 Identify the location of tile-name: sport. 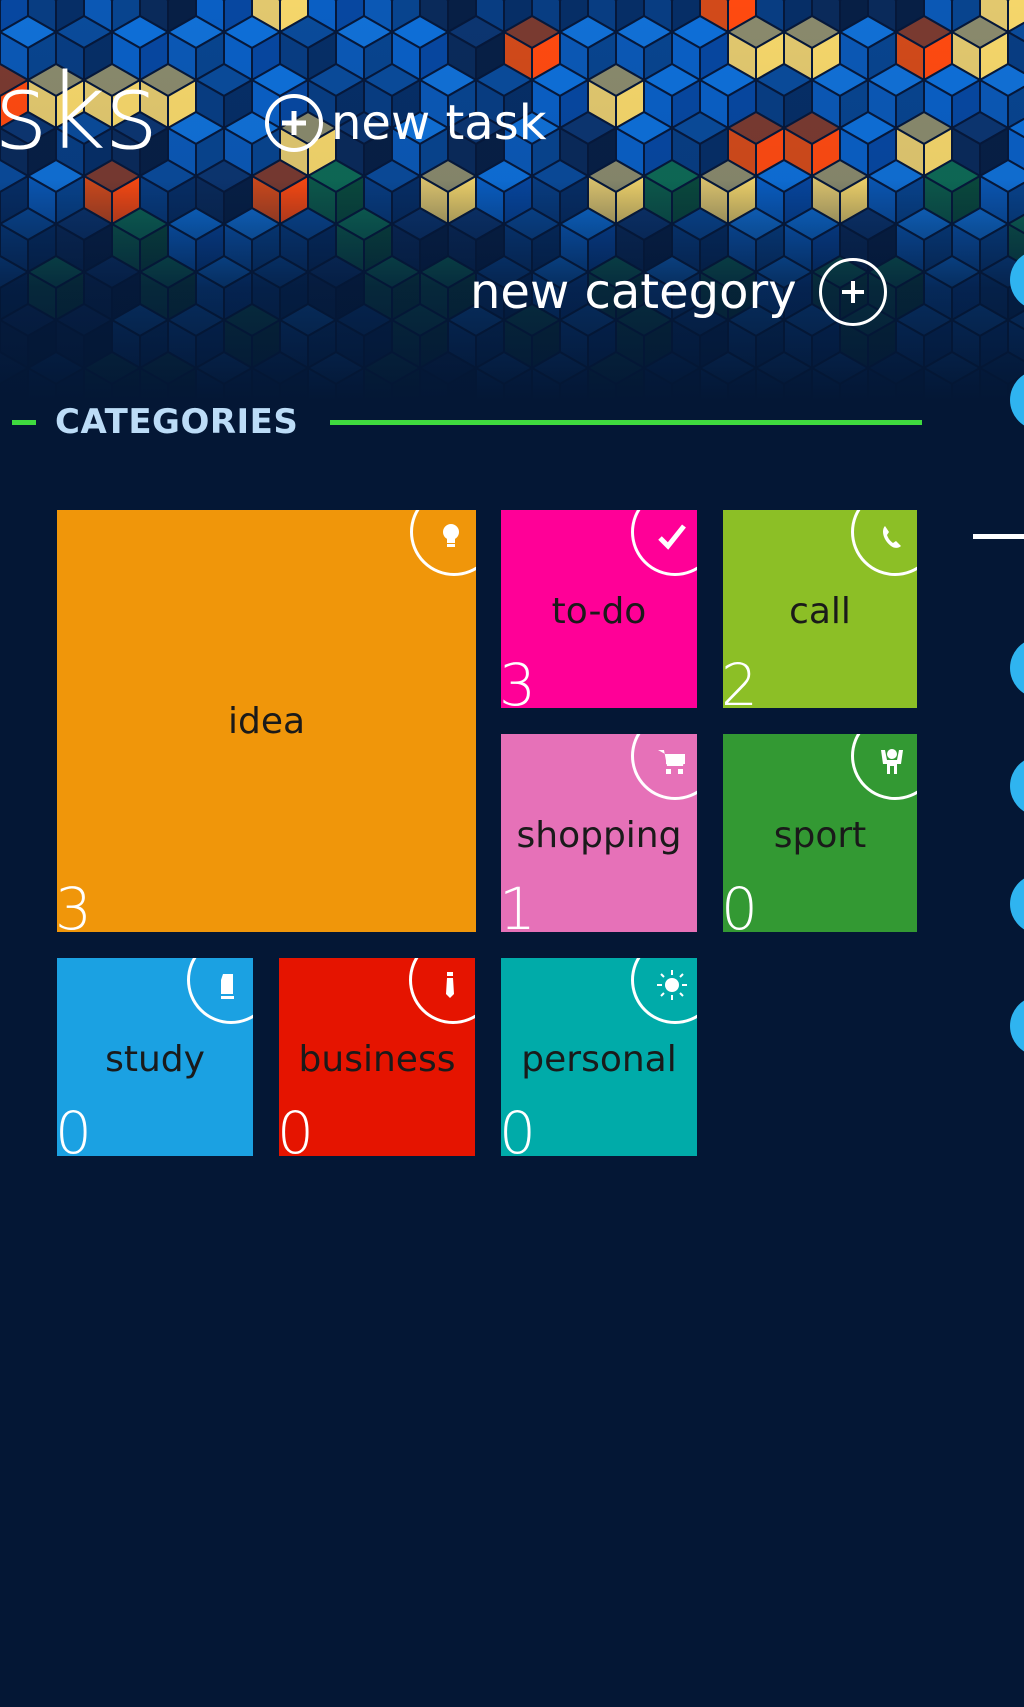
(820, 835).